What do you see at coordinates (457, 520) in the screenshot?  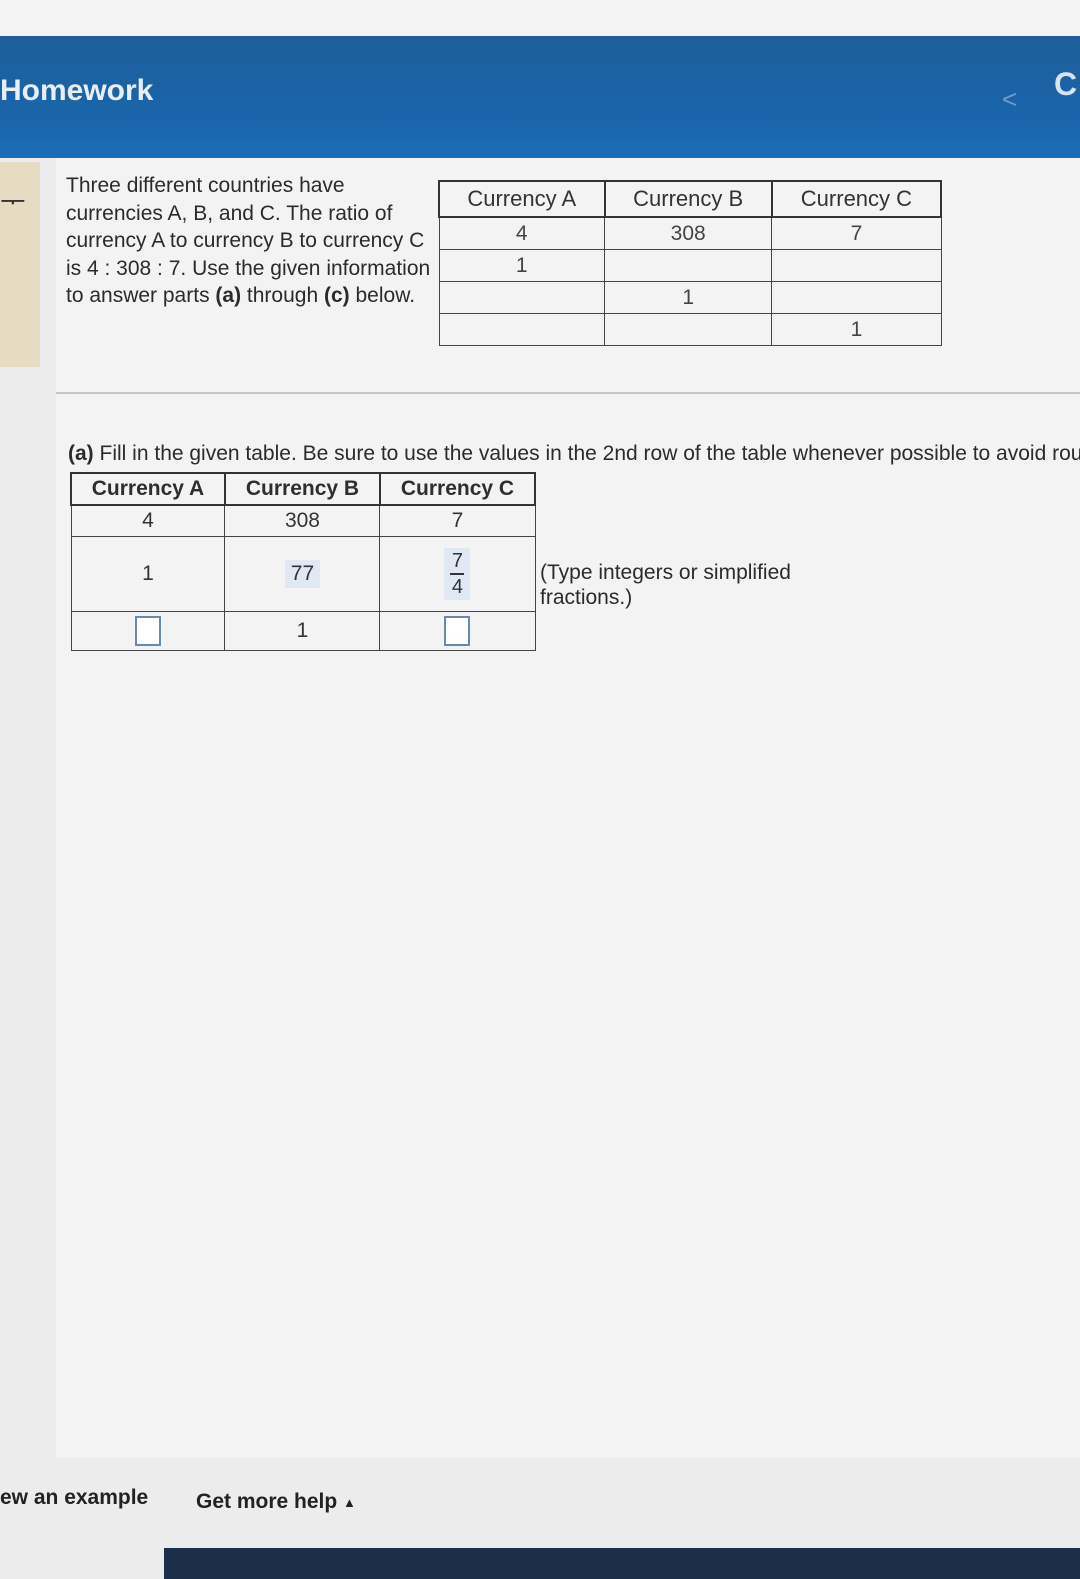 I see `answer-cell: 7` at bounding box center [457, 520].